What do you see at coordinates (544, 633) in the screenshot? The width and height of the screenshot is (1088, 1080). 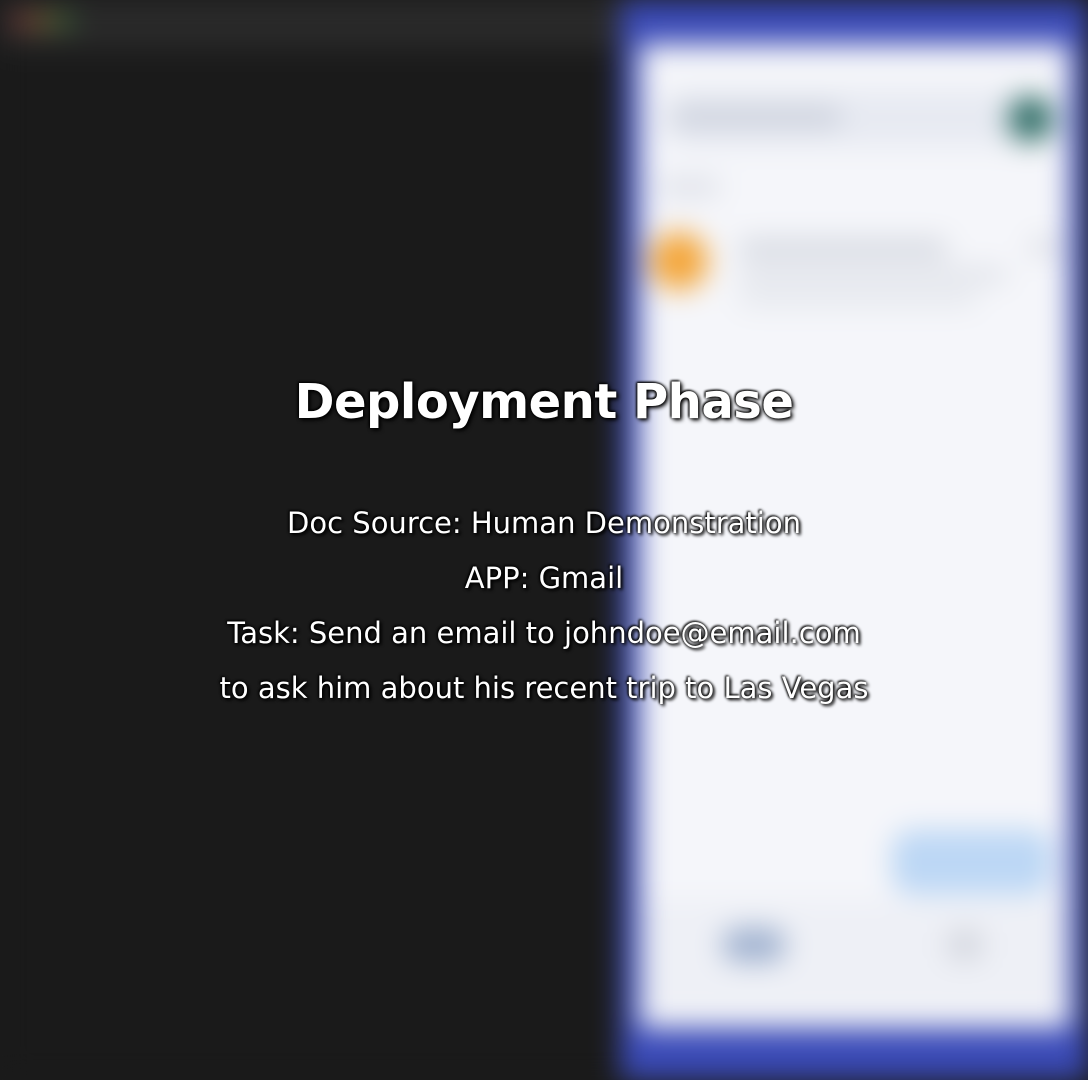 I see `task-text-line-1: Task: Send an email to johndoe@email.com` at bounding box center [544, 633].